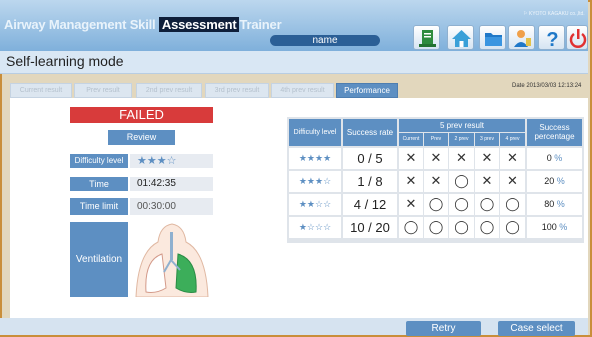  Describe the element at coordinates (260, 24) in the screenshot. I see `app-title-suffix: Trainer` at that location.